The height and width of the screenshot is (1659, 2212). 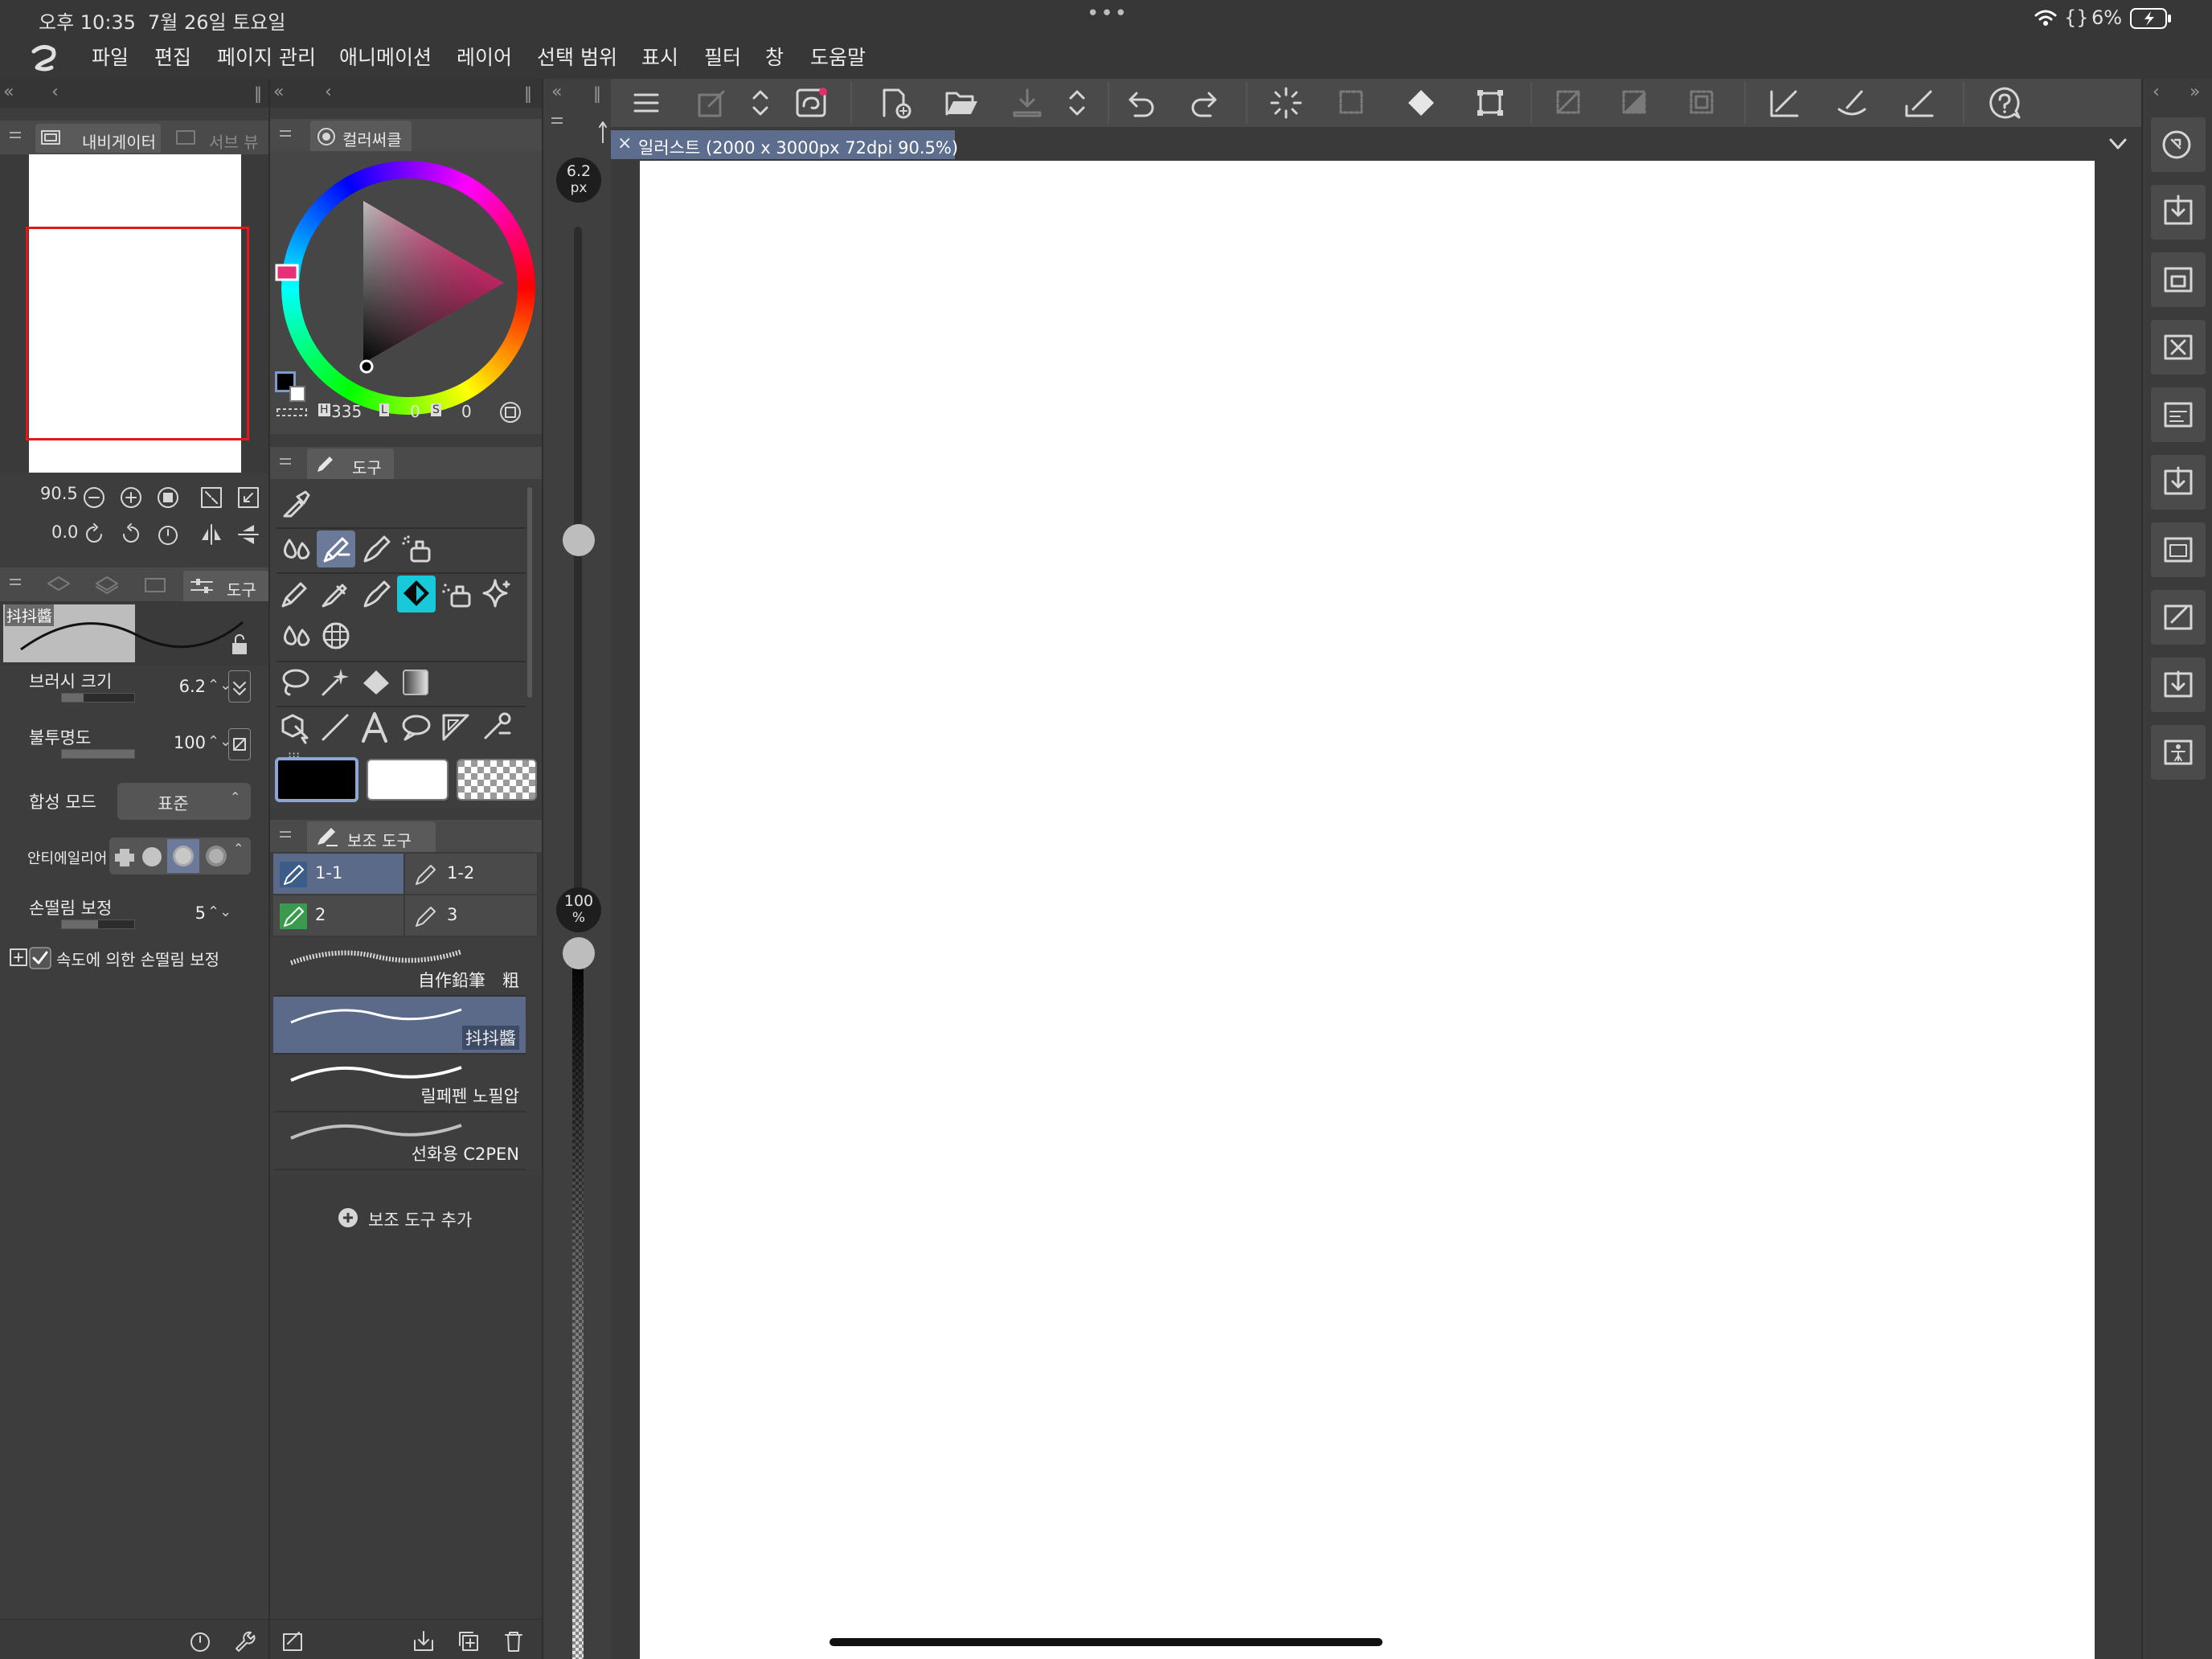 What do you see at coordinates (248, 534) in the screenshot?
I see `flip-vertical-icon` at bounding box center [248, 534].